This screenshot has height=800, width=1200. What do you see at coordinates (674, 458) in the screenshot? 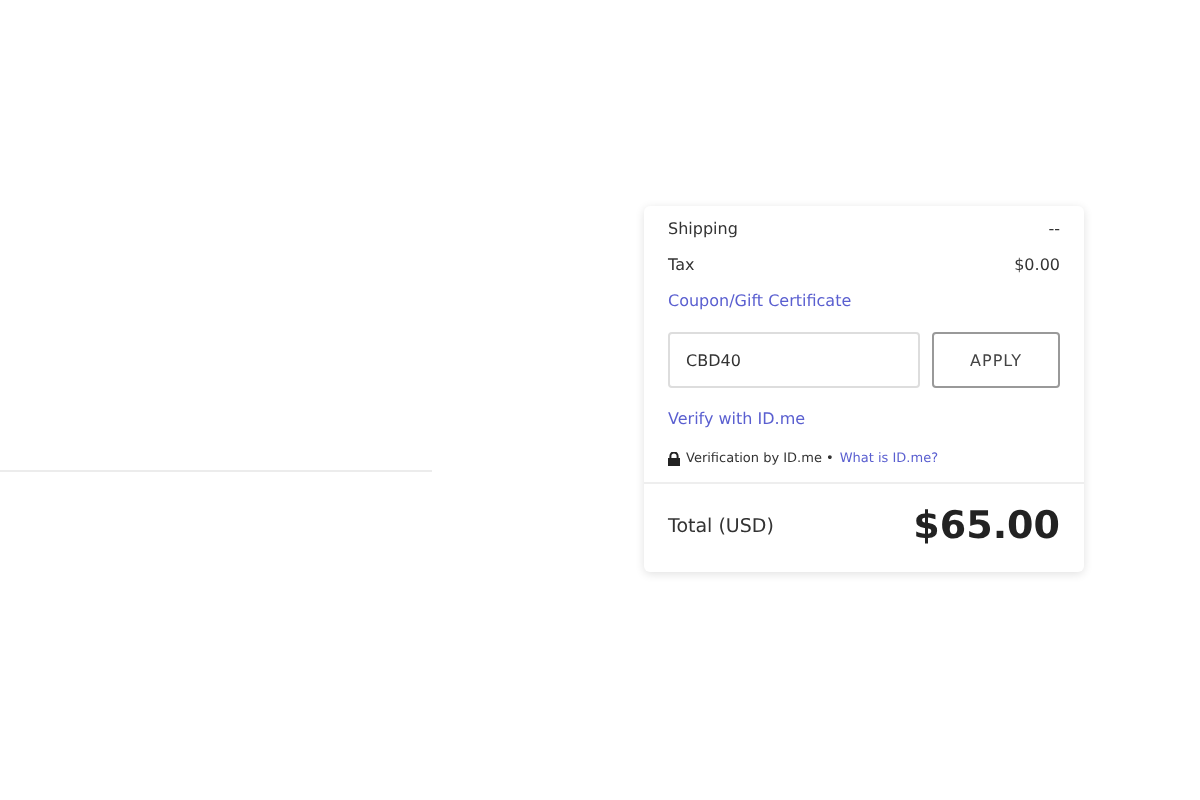
I see `lock-icon` at bounding box center [674, 458].